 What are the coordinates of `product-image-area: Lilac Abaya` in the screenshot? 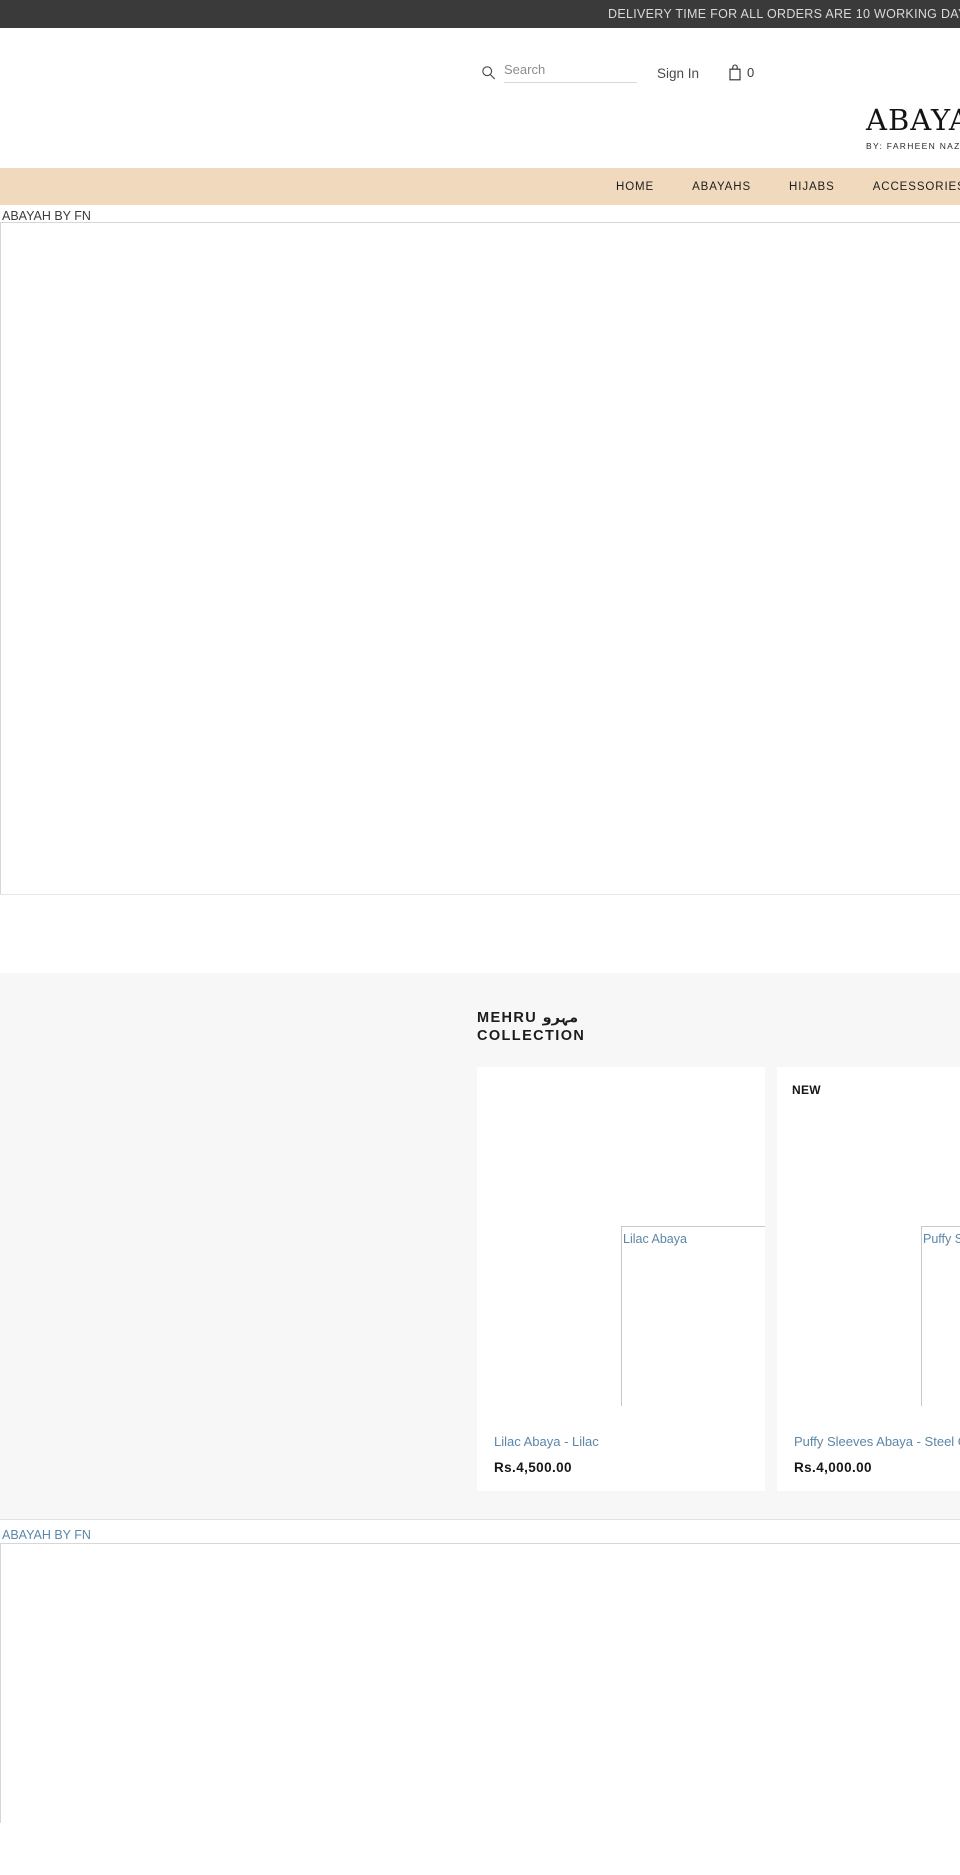 It's located at (621, 1245).